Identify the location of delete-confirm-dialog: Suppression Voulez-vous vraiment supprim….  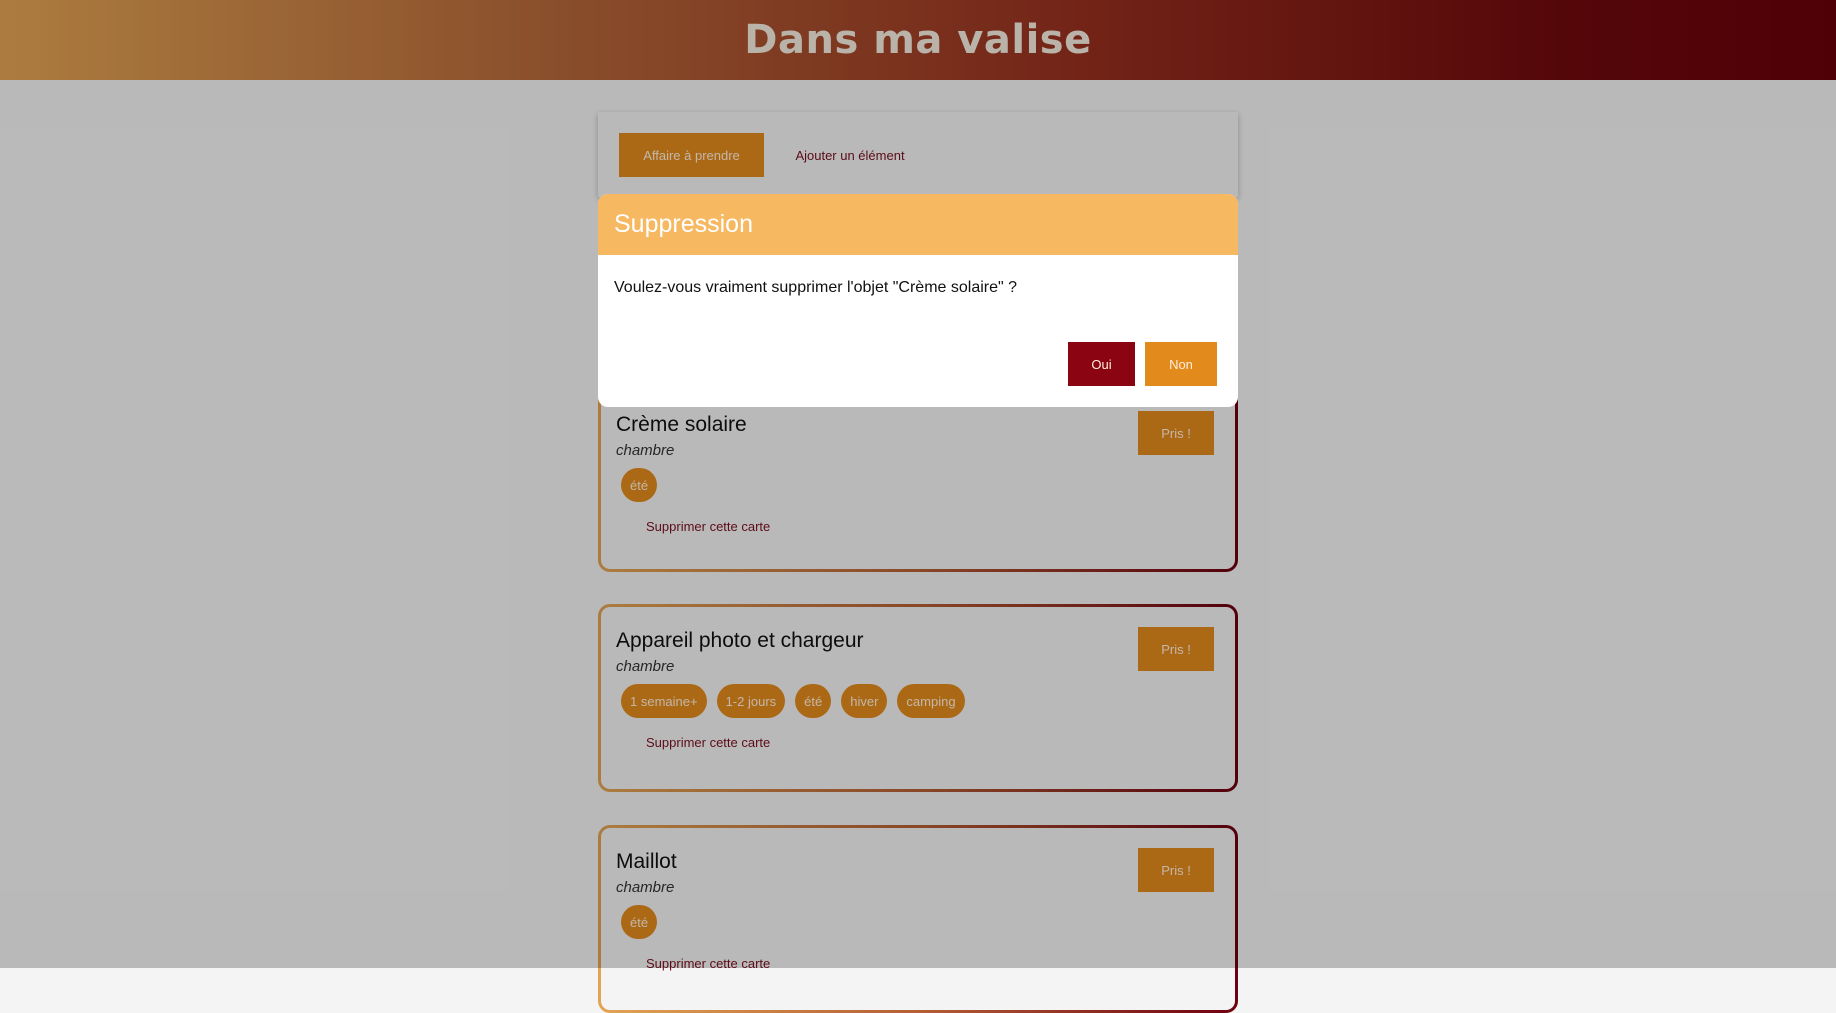
(918, 300).